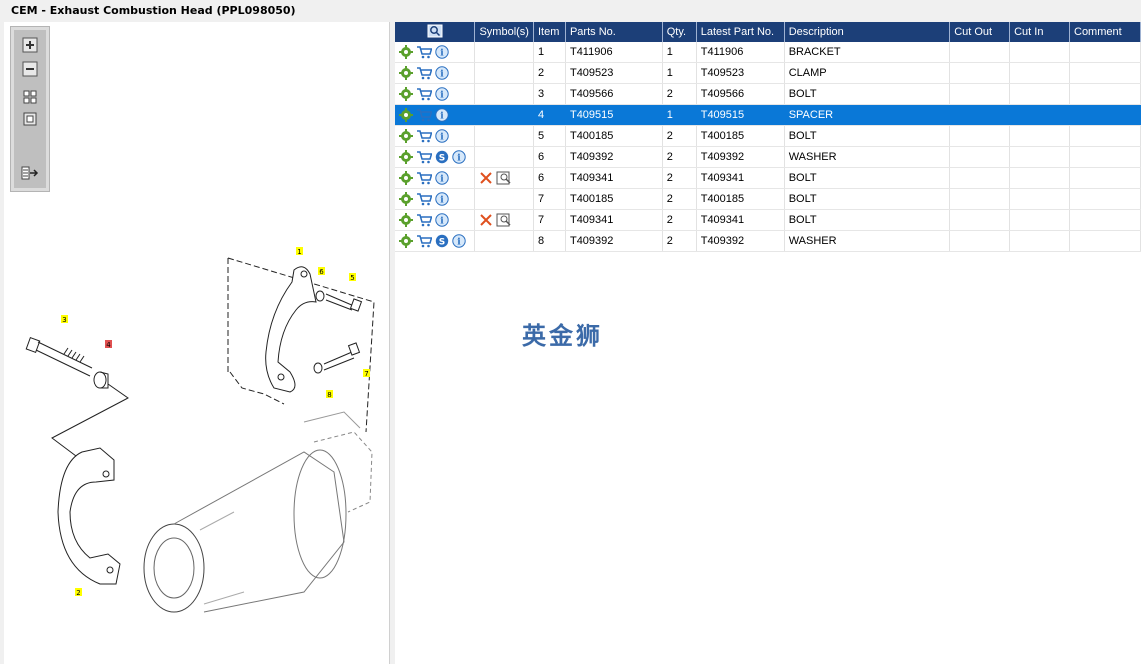 This screenshot has width=1141, height=664. What do you see at coordinates (30, 45) in the screenshot?
I see `zoom-in-icon` at bounding box center [30, 45].